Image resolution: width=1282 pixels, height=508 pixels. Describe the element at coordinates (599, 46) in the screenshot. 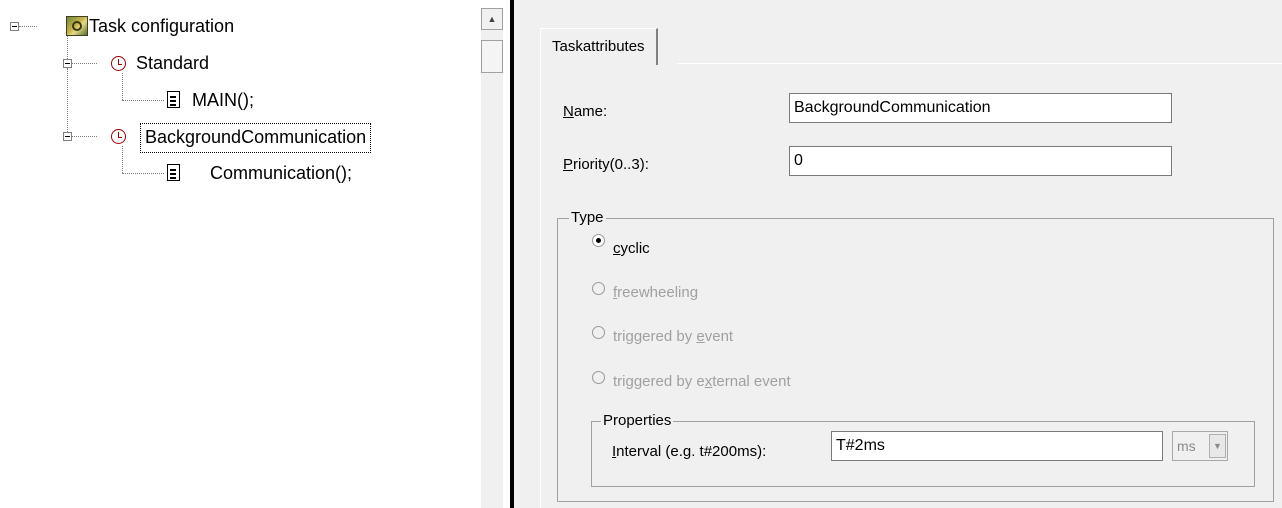

I see `tab-taskattributes: Taskattributes` at that location.